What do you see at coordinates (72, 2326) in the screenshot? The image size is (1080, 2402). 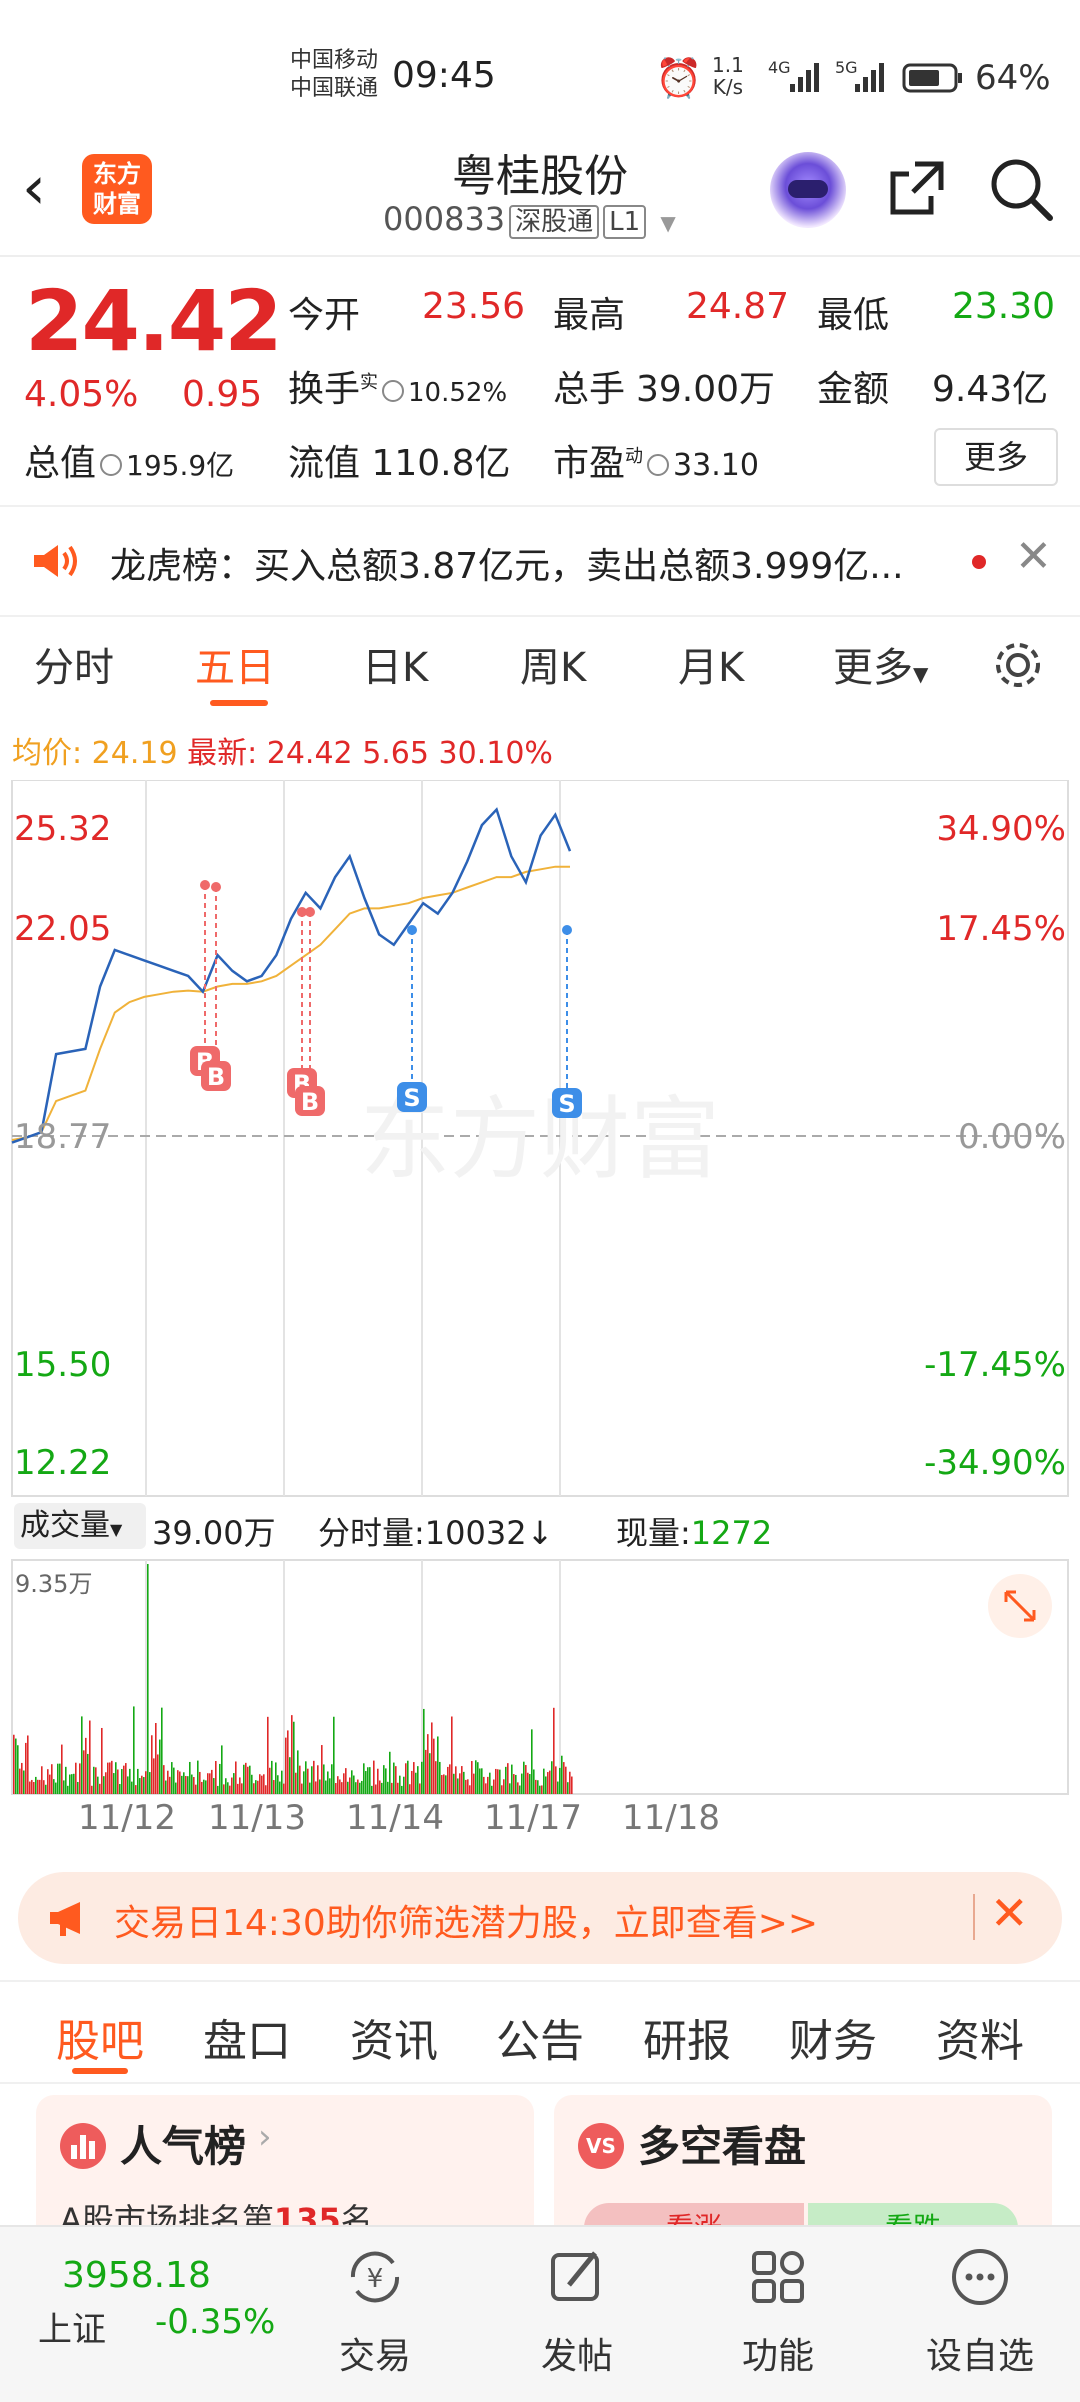 I see `index-name: 上证` at bounding box center [72, 2326].